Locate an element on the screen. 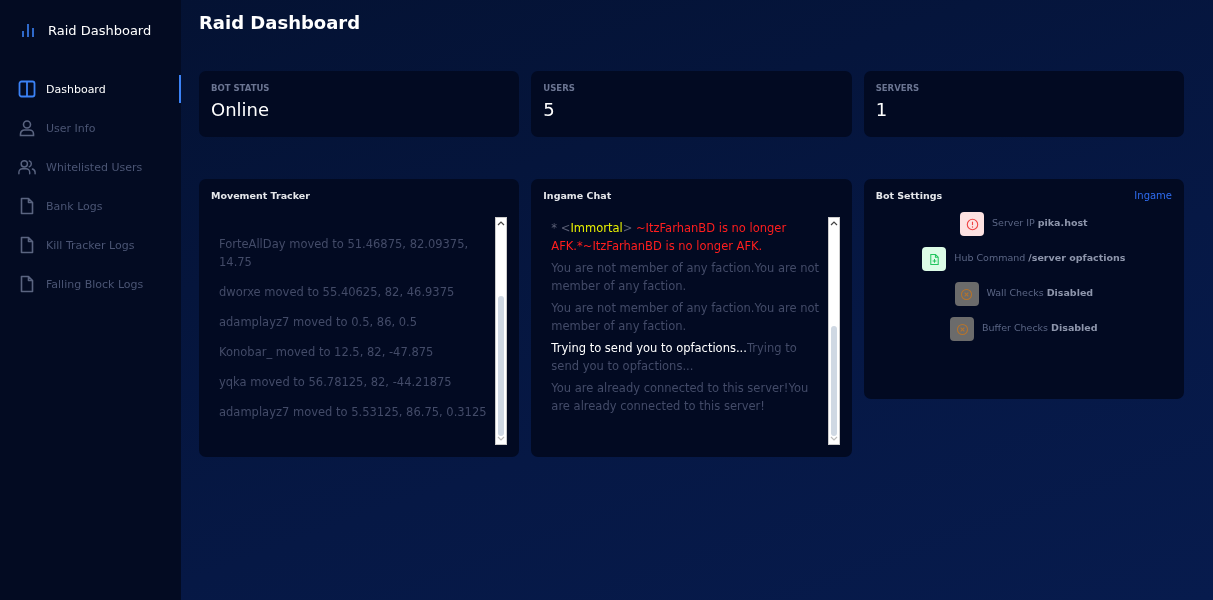 The width and height of the screenshot is (1213, 600). setting-text: Server IP pika.host is located at coordinates (1040, 222).